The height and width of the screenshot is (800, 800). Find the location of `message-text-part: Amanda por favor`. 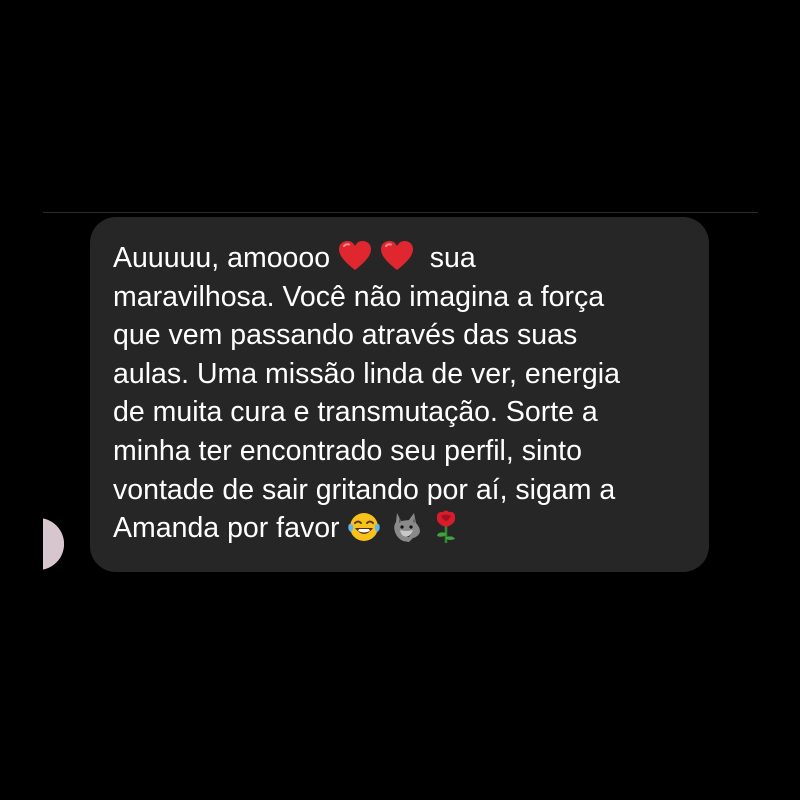

message-text-part: Amanda por favor is located at coordinates (226, 528).